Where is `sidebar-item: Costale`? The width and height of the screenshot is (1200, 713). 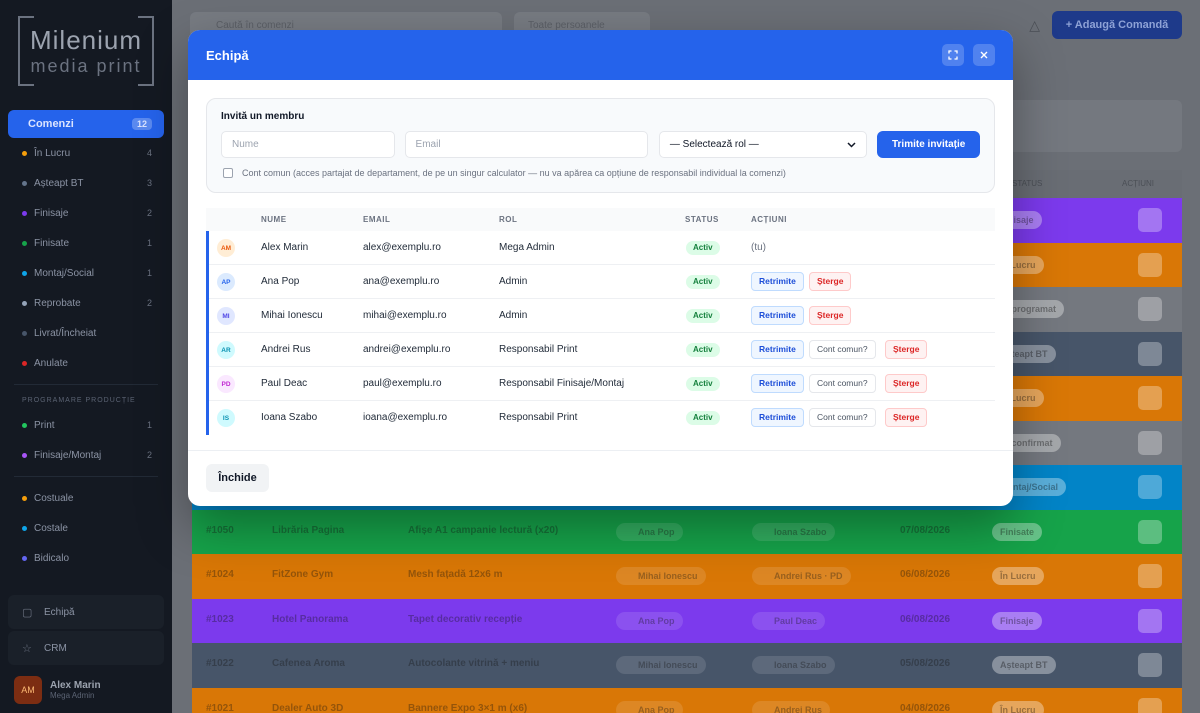
sidebar-item: Costale is located at coordinates (86, 528).